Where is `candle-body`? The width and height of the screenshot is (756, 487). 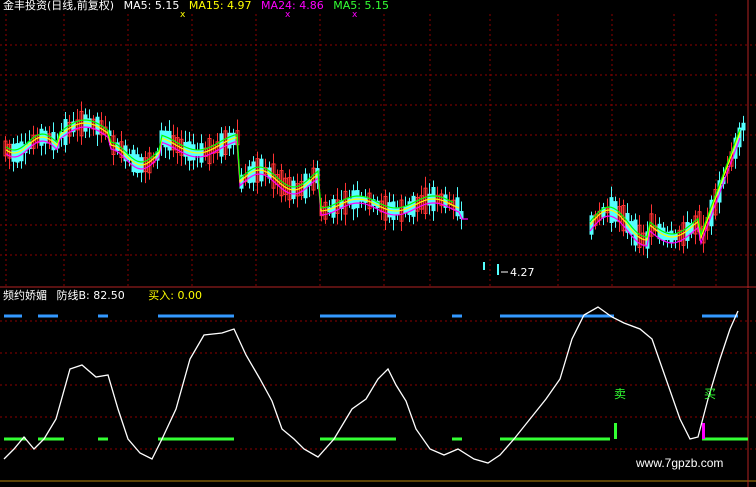 candle-body is located at coordinates (743, 126).